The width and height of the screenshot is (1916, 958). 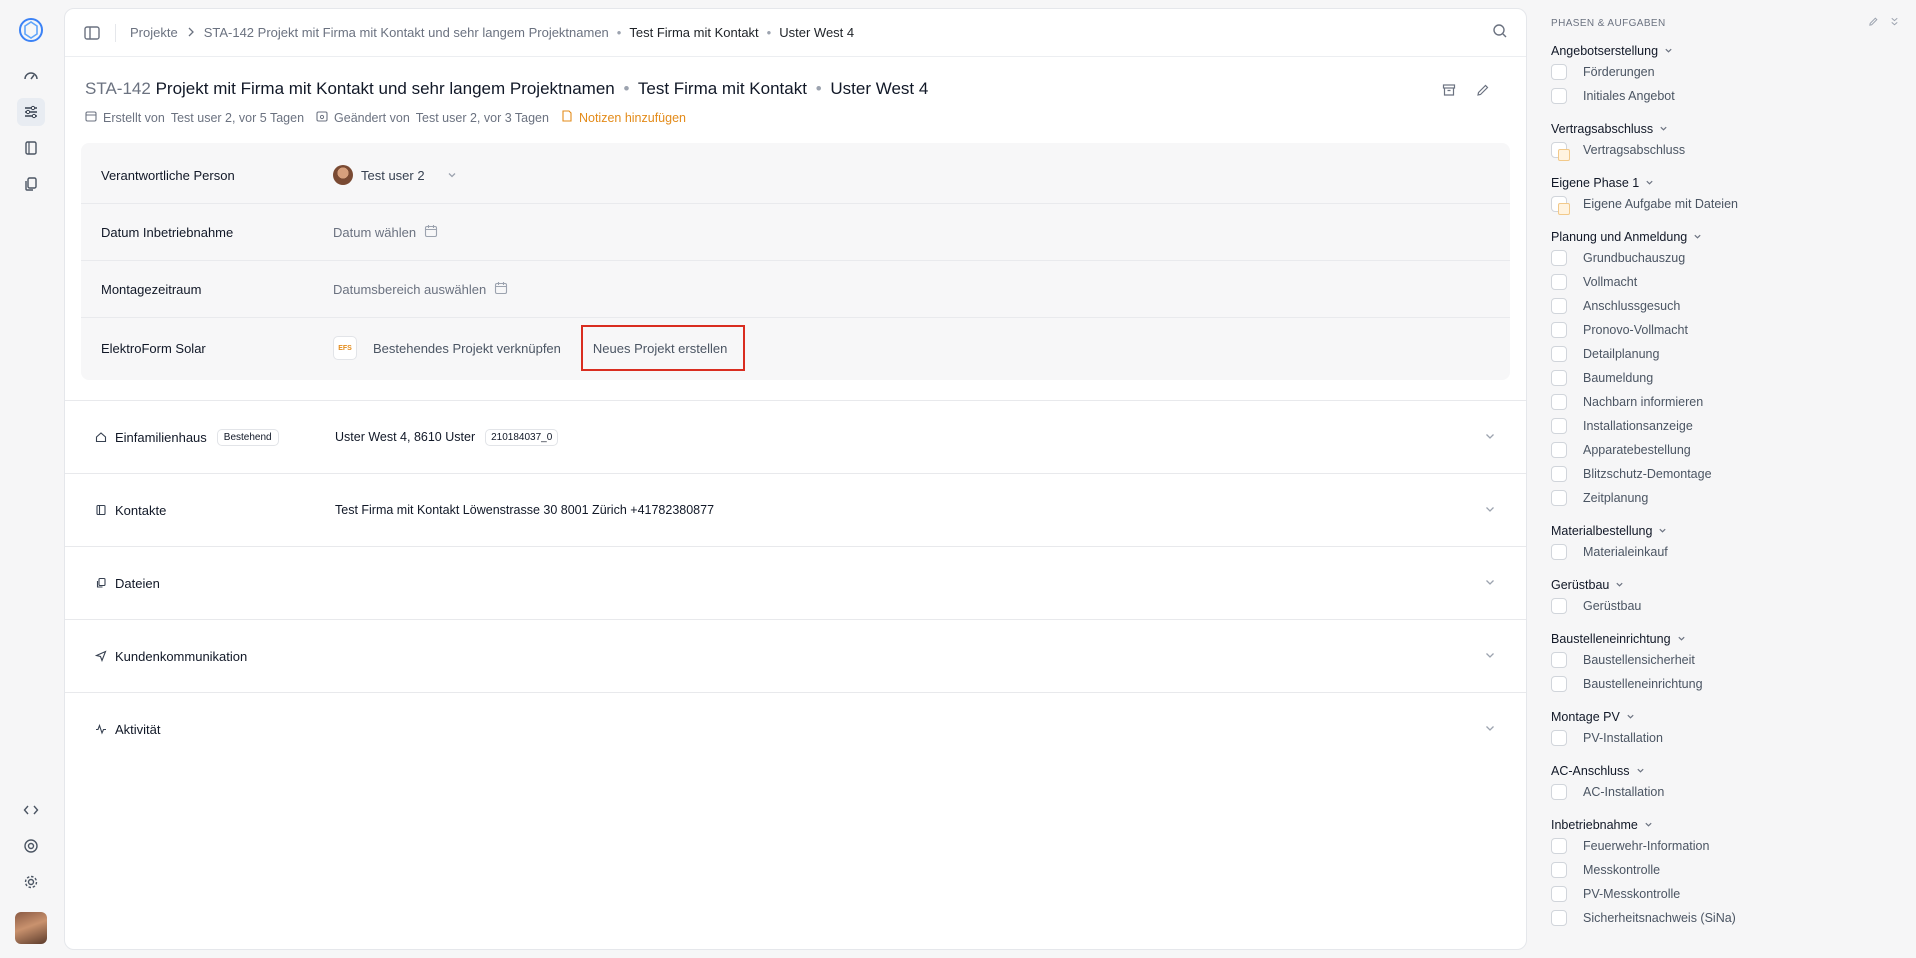 What do you see at coordinates (1725, 552) in the screenshot?
I see `task-item: Materialeinkauf` at bounding box center [1725, 552].